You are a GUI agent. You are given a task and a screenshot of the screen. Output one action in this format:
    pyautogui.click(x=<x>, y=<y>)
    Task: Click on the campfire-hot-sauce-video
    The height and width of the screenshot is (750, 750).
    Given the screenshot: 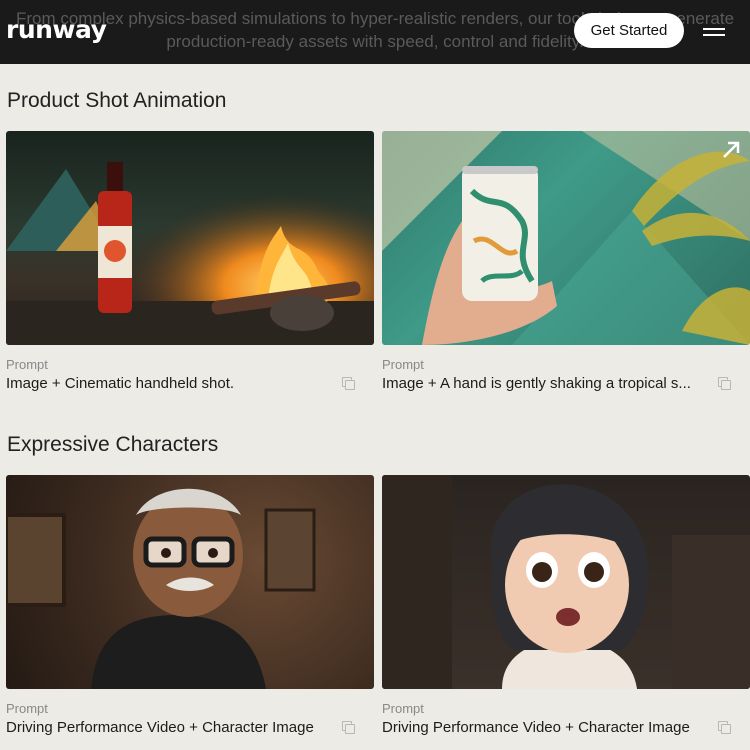 What is the action you would take?
    pyautogui.click(x=190, y=238)
    